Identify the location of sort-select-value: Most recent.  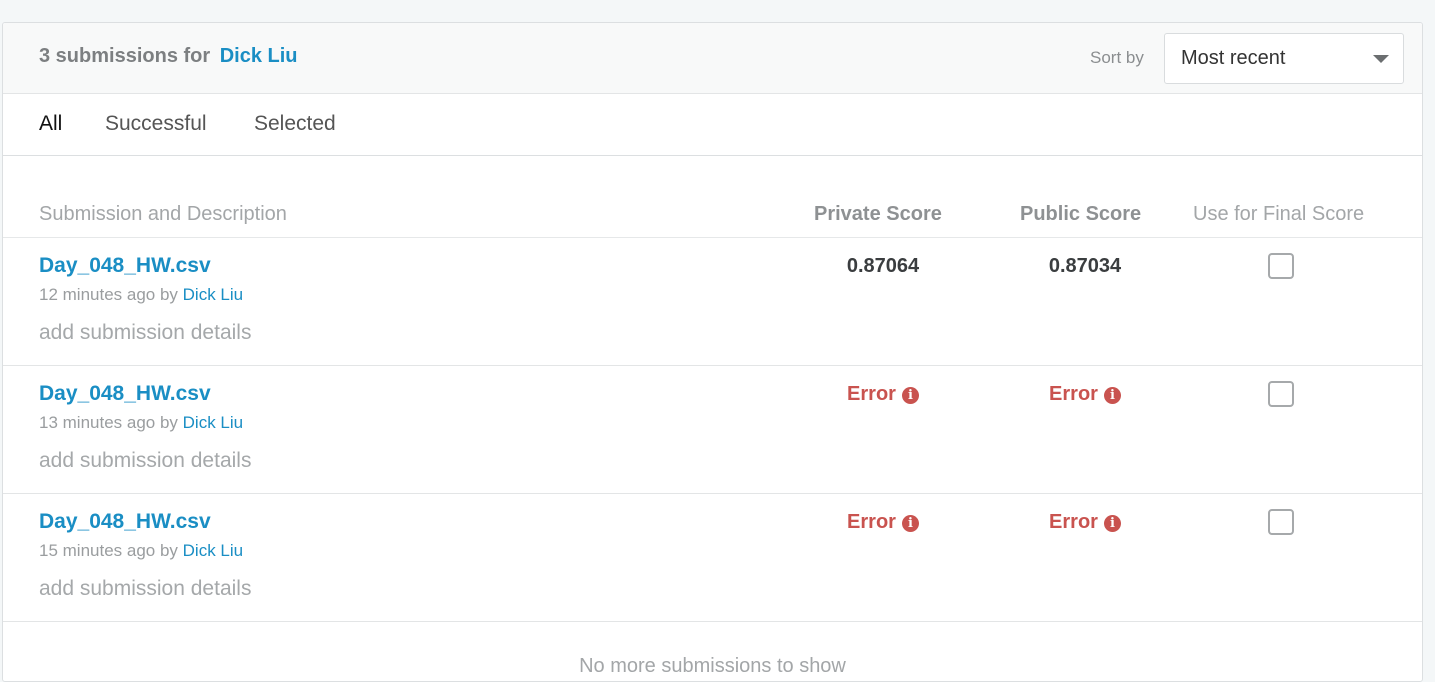
(1233, 58).